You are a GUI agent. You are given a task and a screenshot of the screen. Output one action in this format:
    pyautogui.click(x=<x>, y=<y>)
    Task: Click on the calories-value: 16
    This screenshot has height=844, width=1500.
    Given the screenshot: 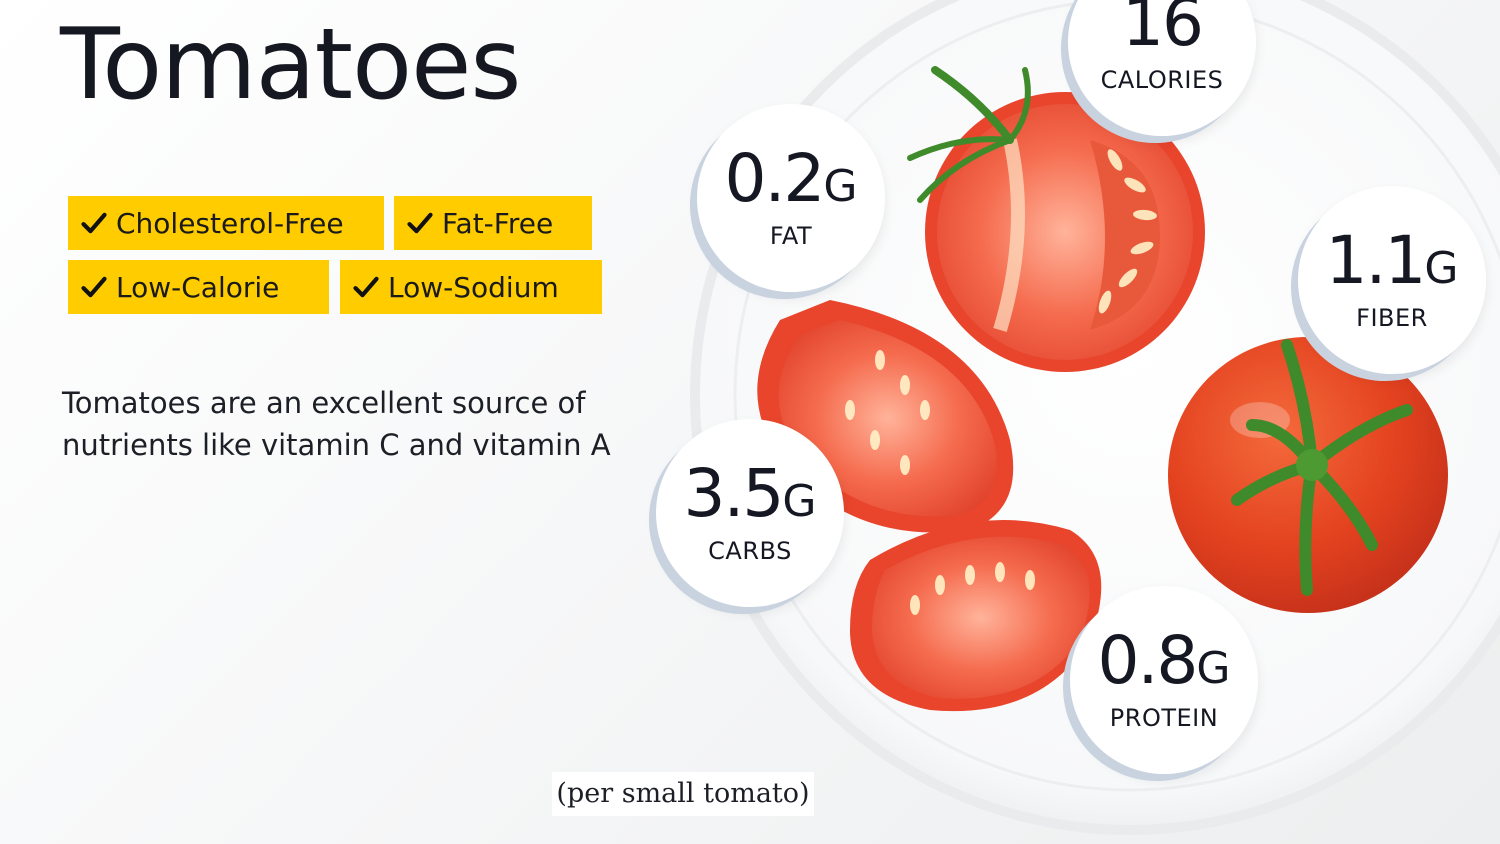 What is the action you would take?
    pyautogui.click(x=1163, y=30)
    